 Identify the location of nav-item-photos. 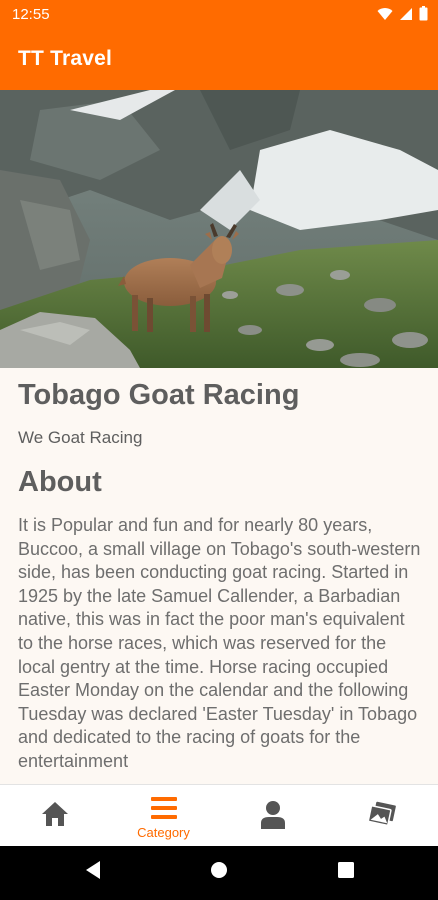
(381, 816).